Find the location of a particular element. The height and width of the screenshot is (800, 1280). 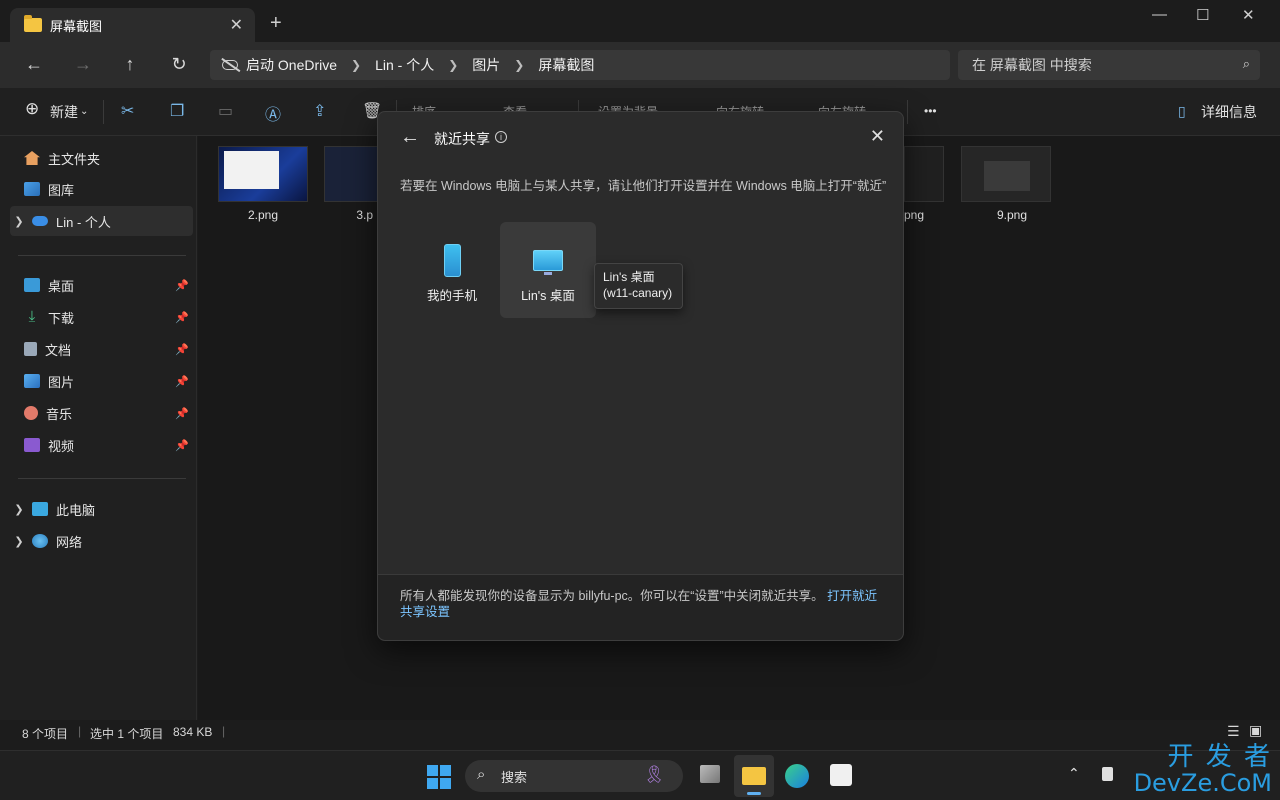

minimize-button: — is located at coordinates (1159, 14).